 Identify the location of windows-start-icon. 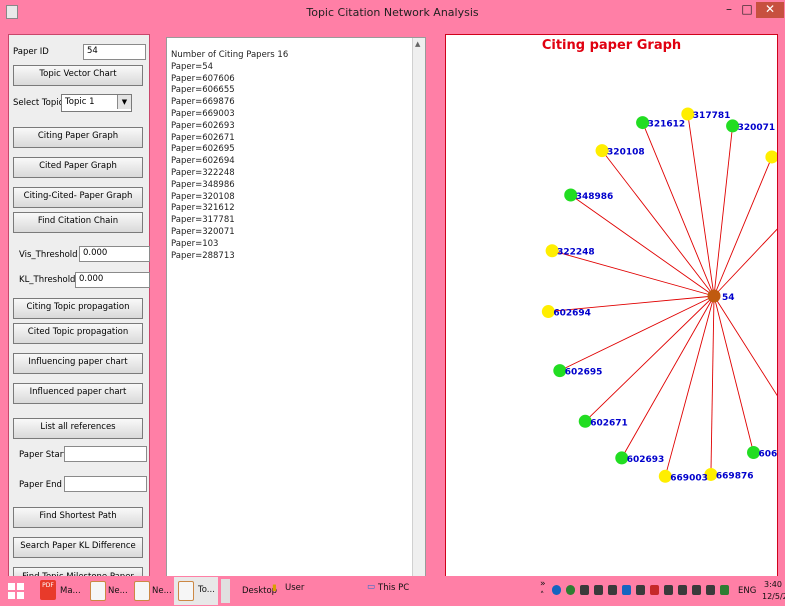
(16, 591).